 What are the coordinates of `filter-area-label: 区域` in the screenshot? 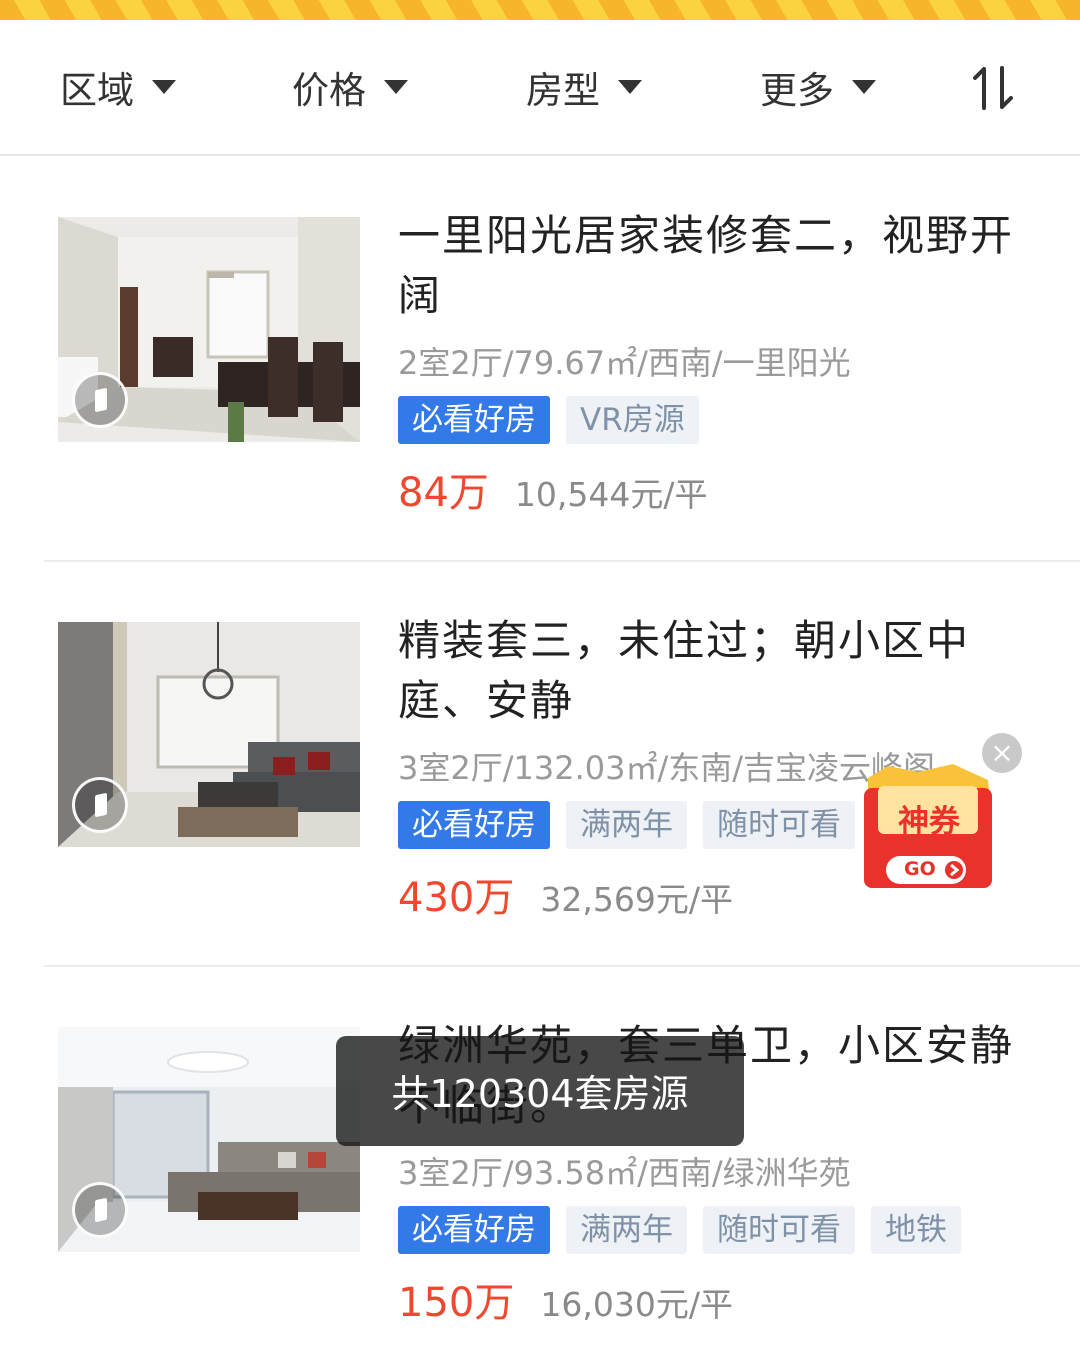 It's located at (97, 90).